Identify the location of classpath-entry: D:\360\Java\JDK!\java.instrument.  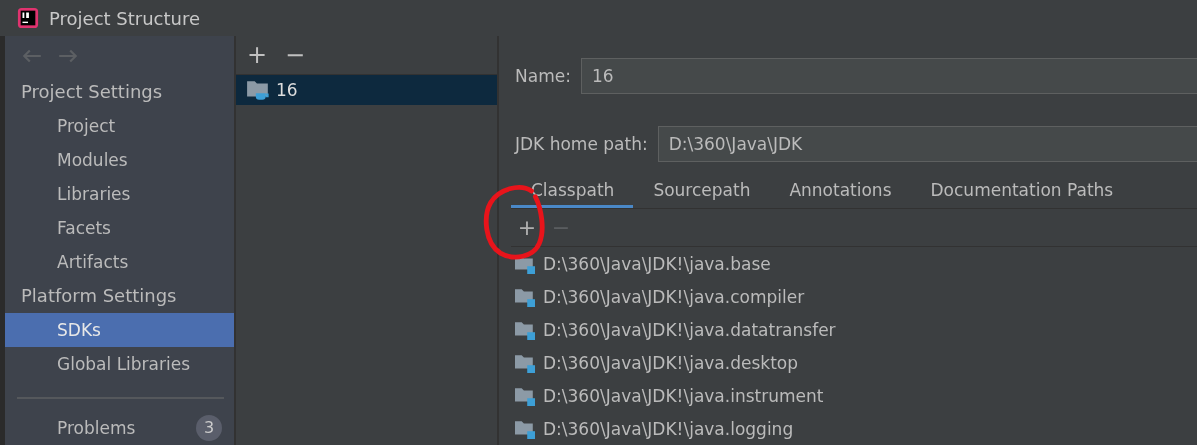
(683, 395).